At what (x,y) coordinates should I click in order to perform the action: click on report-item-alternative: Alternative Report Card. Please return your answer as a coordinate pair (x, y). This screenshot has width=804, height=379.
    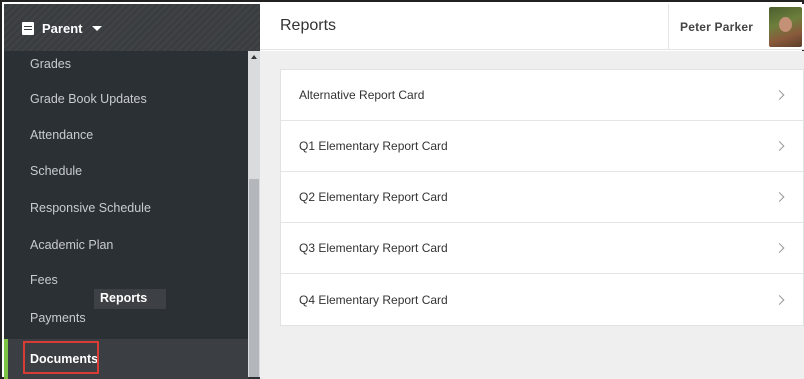
    Looking at the image, I should click on (542, 95).